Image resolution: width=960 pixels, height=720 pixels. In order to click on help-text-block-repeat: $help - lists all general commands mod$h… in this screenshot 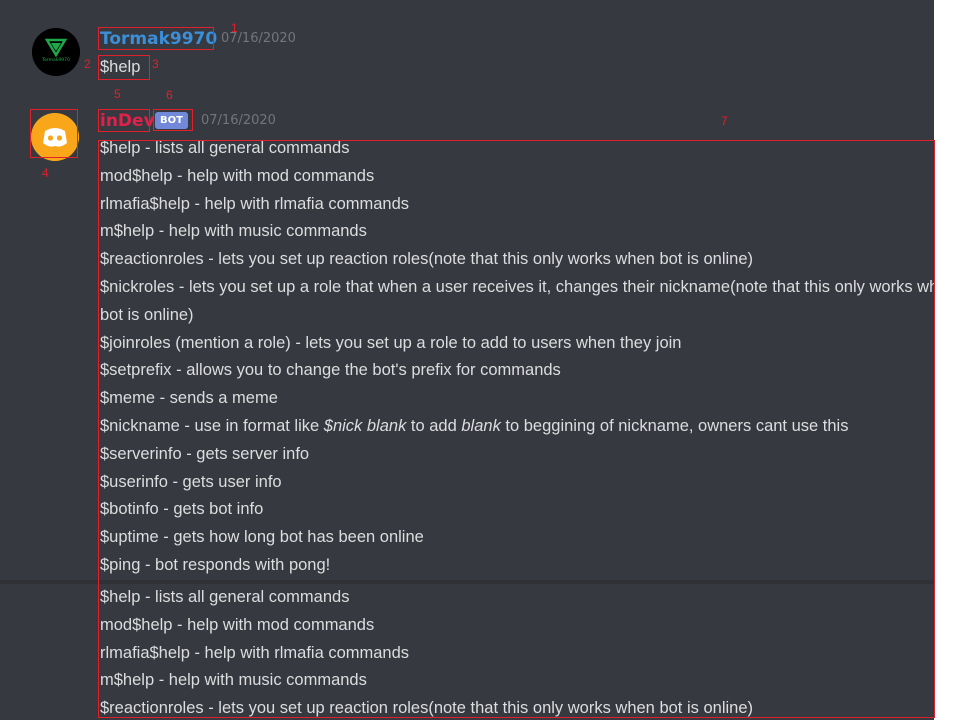, I will do `click(426, 652)`.